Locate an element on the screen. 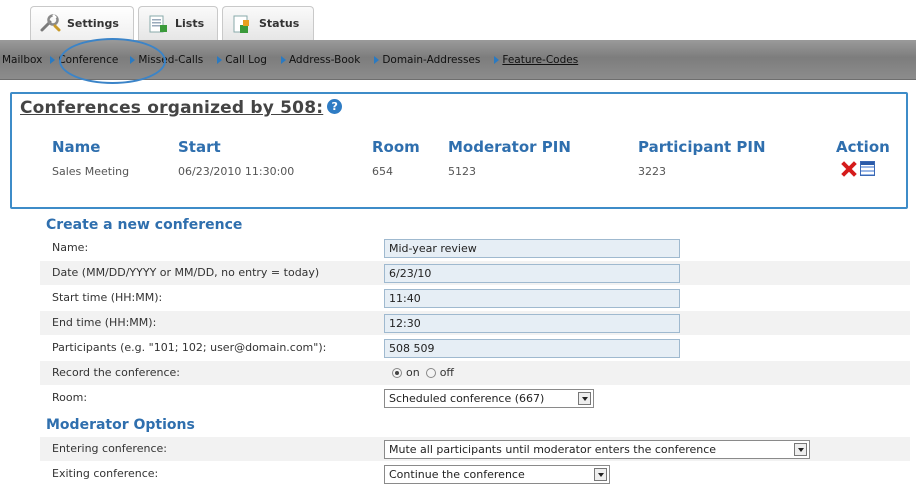 The width and height of the screenshot is (916, 489). conference-name-cell: Sales Meeting is located at coordinates (91, 171).